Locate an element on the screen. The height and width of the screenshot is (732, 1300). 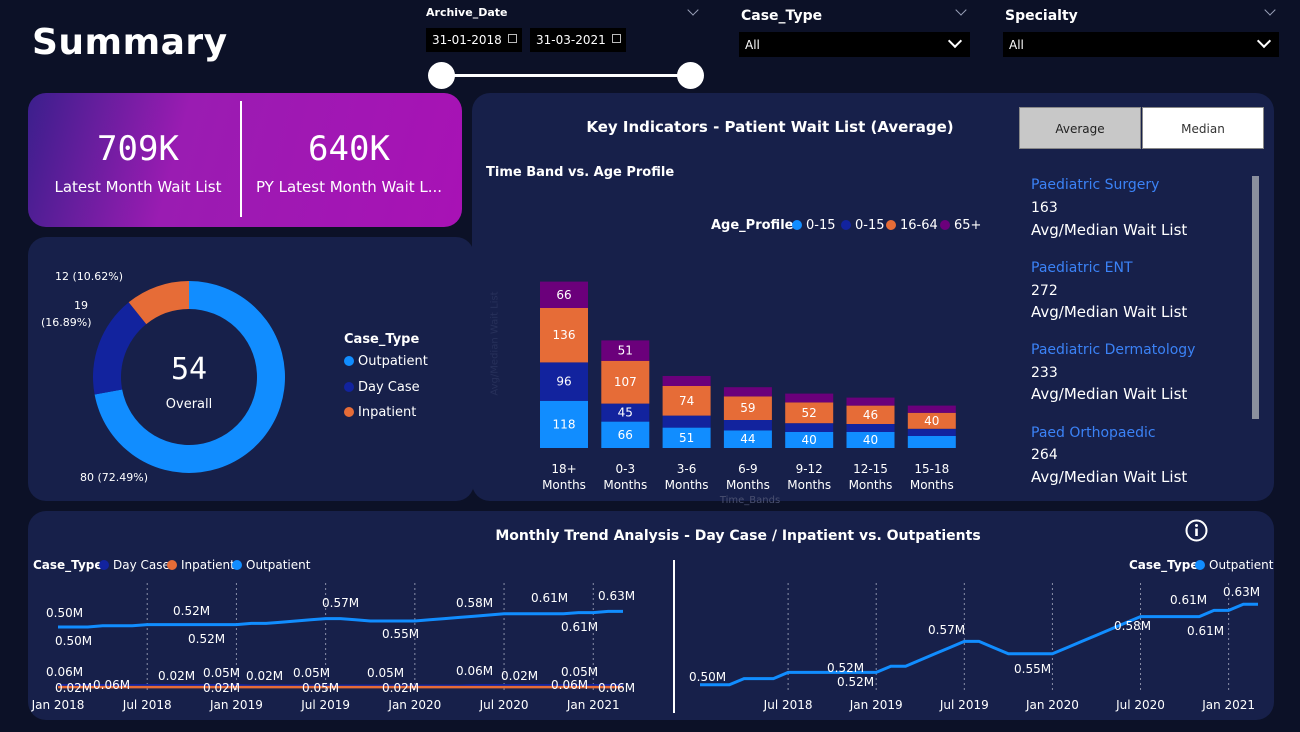
slider-start-handle is located at coordinates (441, 75).